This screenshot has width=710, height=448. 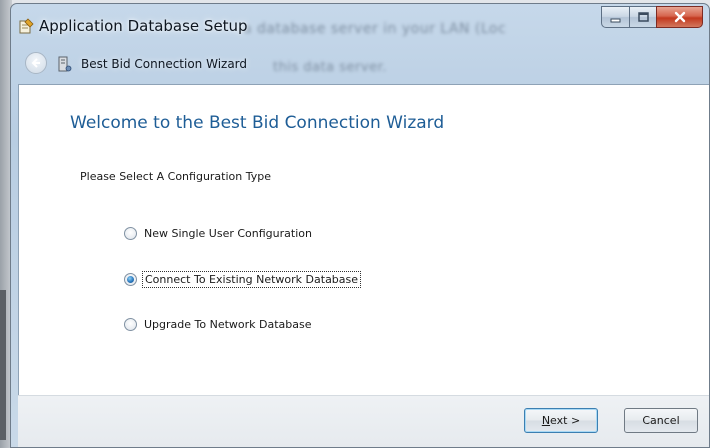 I want to click on cancel-button: Cancel, so click(x=661, y=420).